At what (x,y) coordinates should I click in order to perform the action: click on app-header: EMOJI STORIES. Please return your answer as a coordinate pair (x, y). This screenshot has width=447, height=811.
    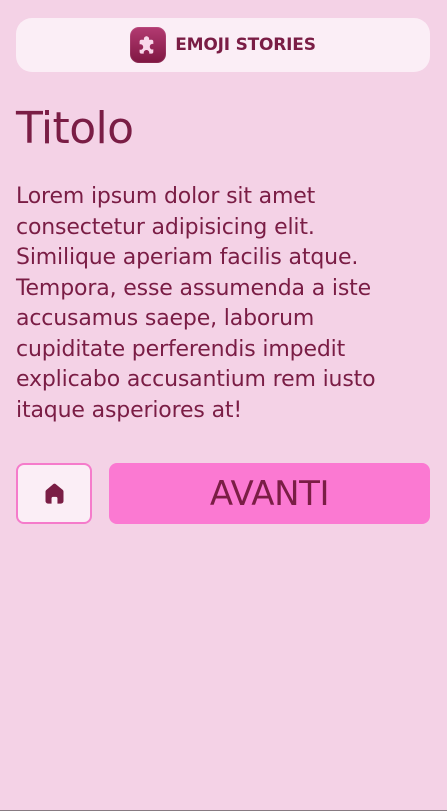
    Looking at the image, I should click on (223, 45).